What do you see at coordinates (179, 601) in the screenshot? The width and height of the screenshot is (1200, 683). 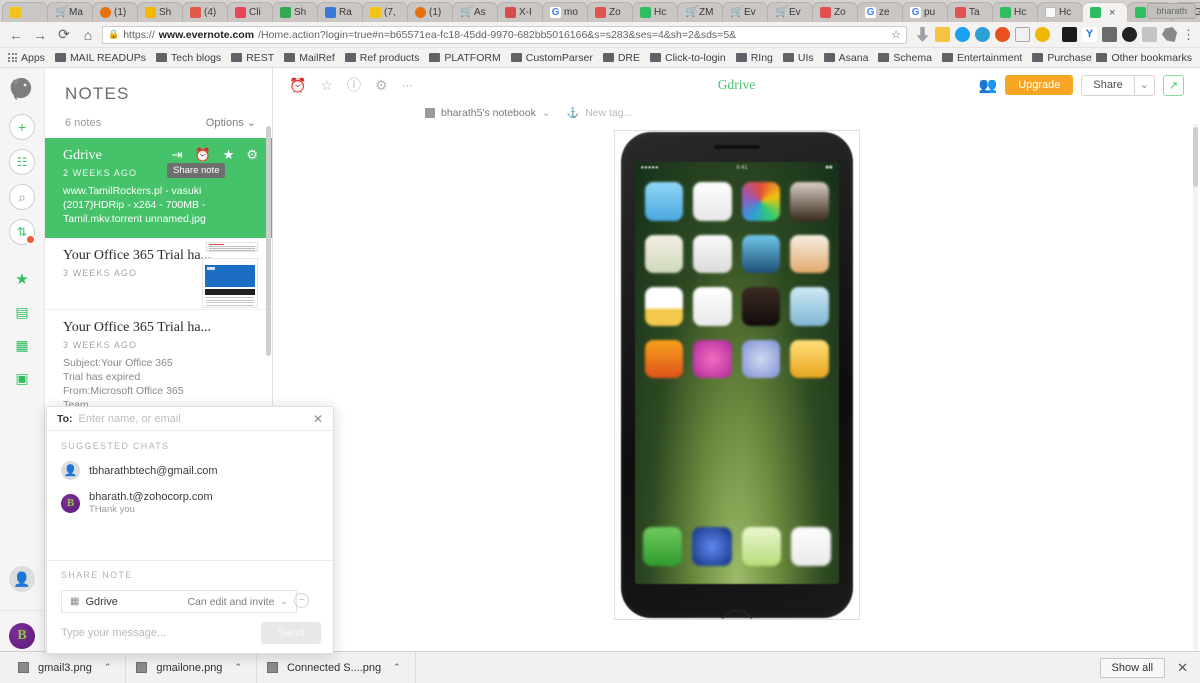 I see `shared-note-row: ▦ Gdrive Can edit and invite ⌄` at bounding box center [179, 601].